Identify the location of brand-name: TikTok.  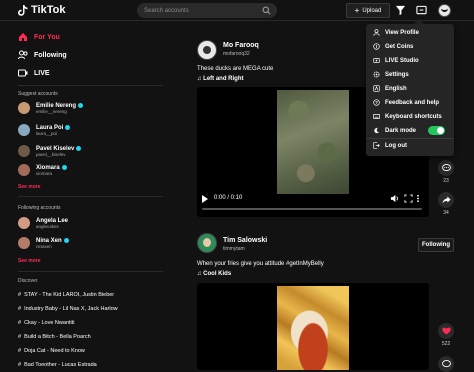
(48, 10).